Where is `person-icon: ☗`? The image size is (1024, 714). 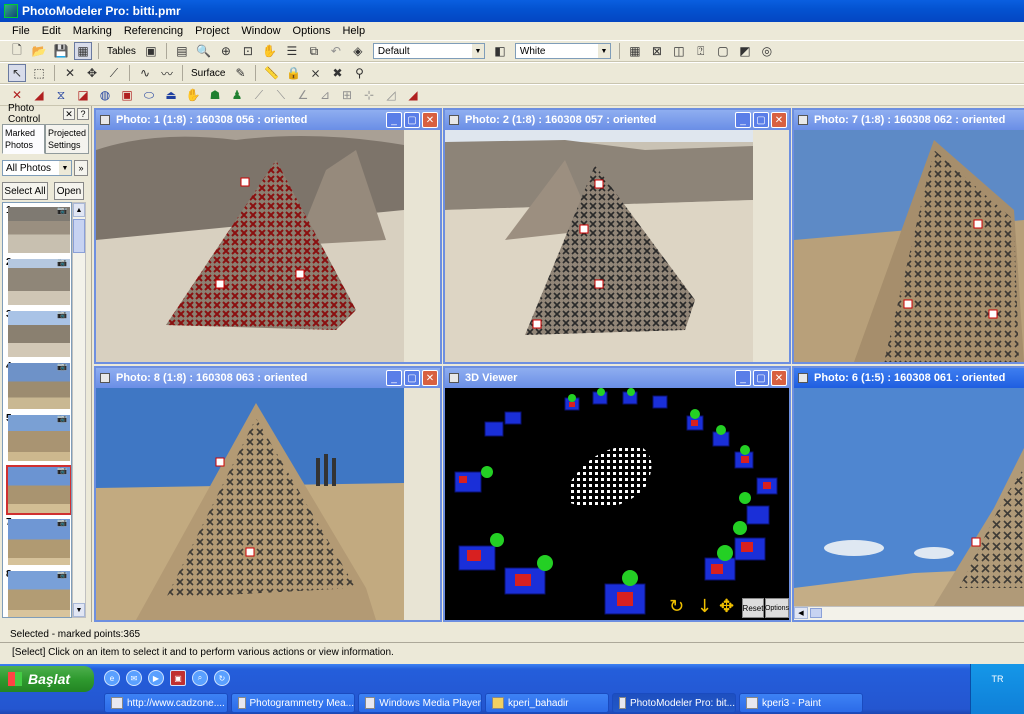
person-icon: ☗ is located at coordinates (215, 95).